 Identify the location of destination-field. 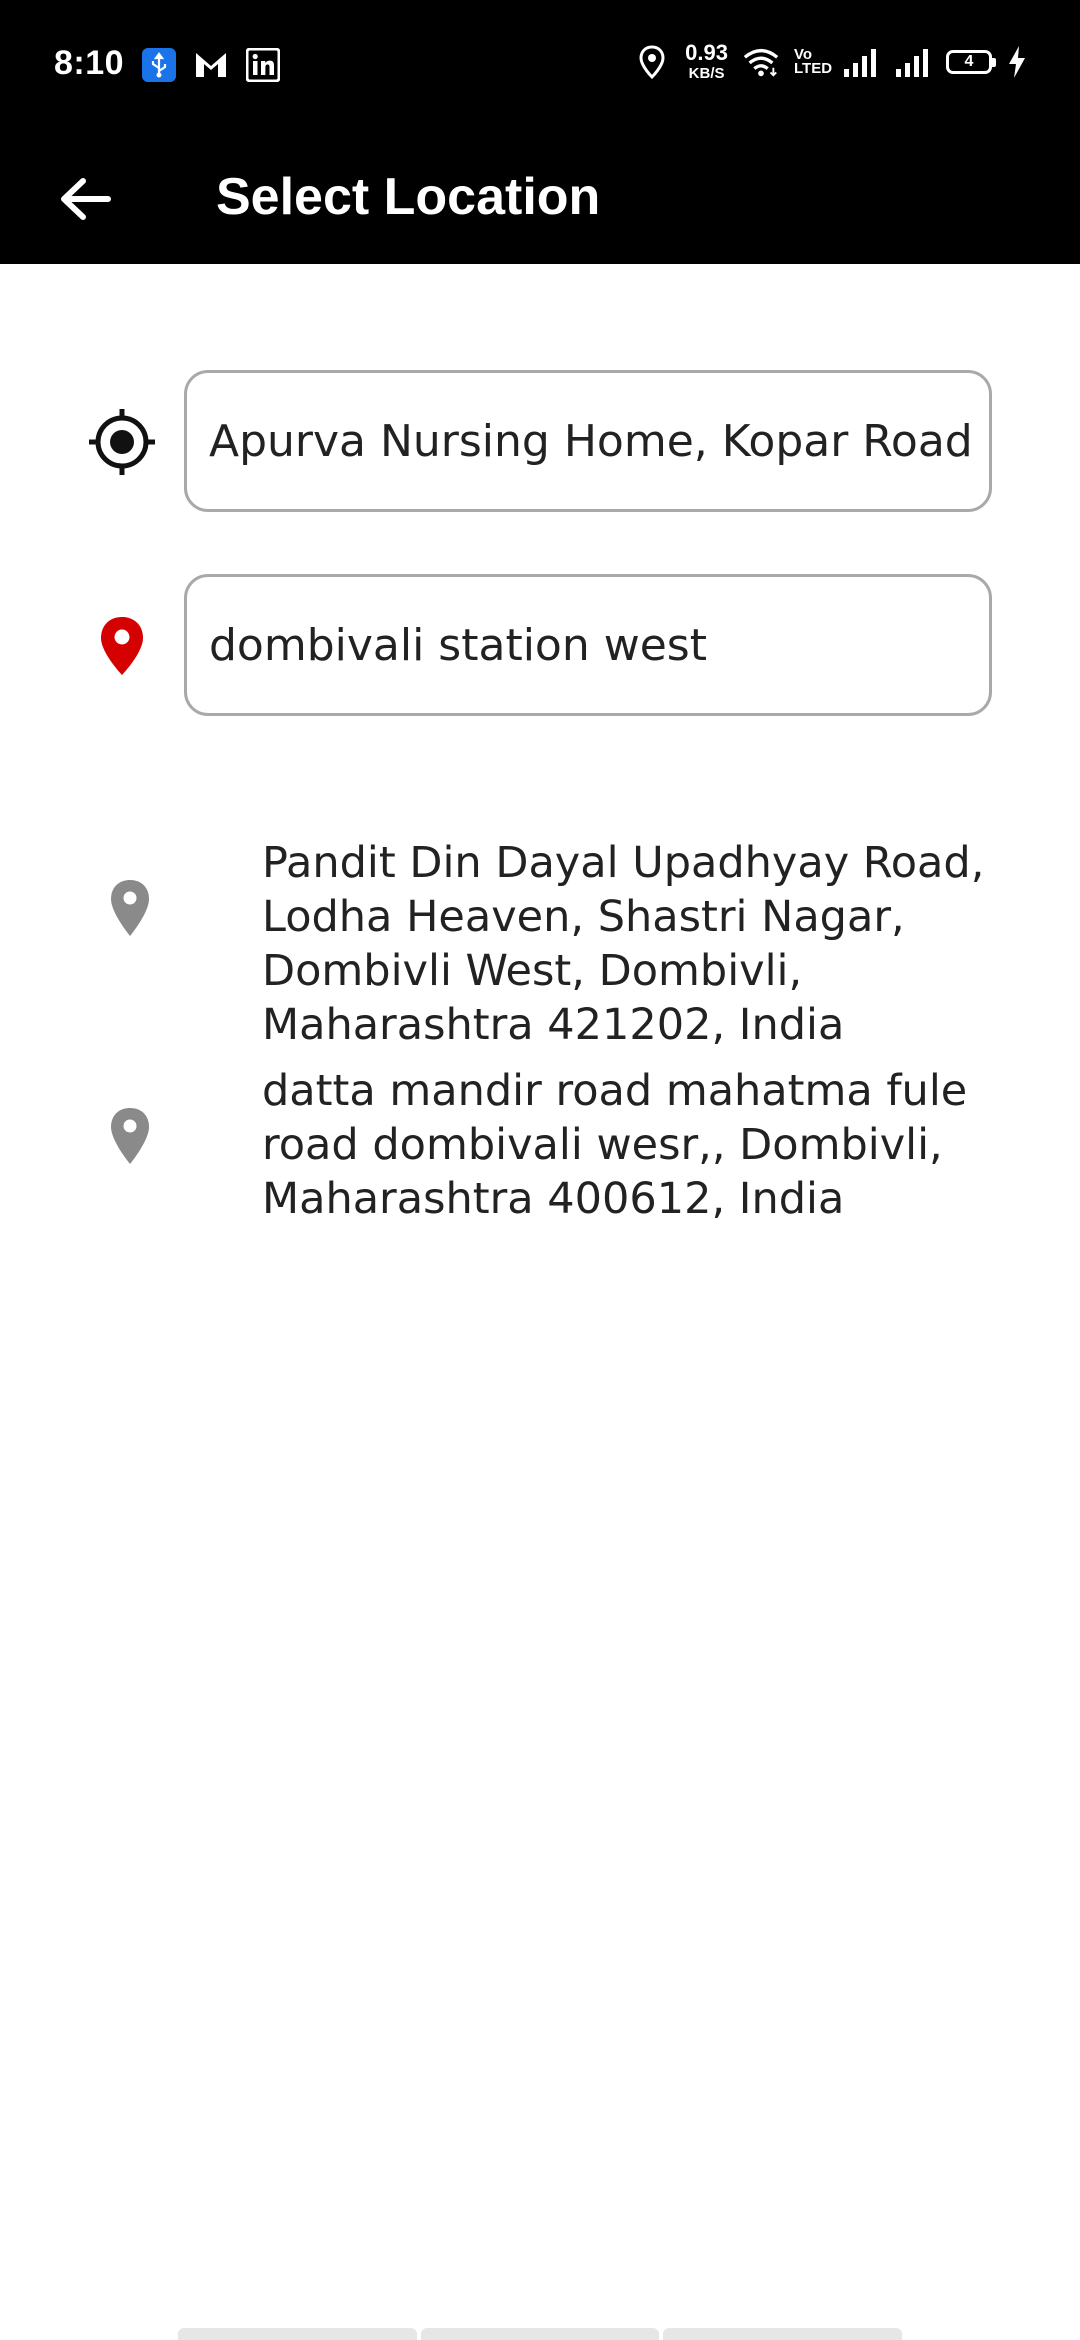
(588, 645).